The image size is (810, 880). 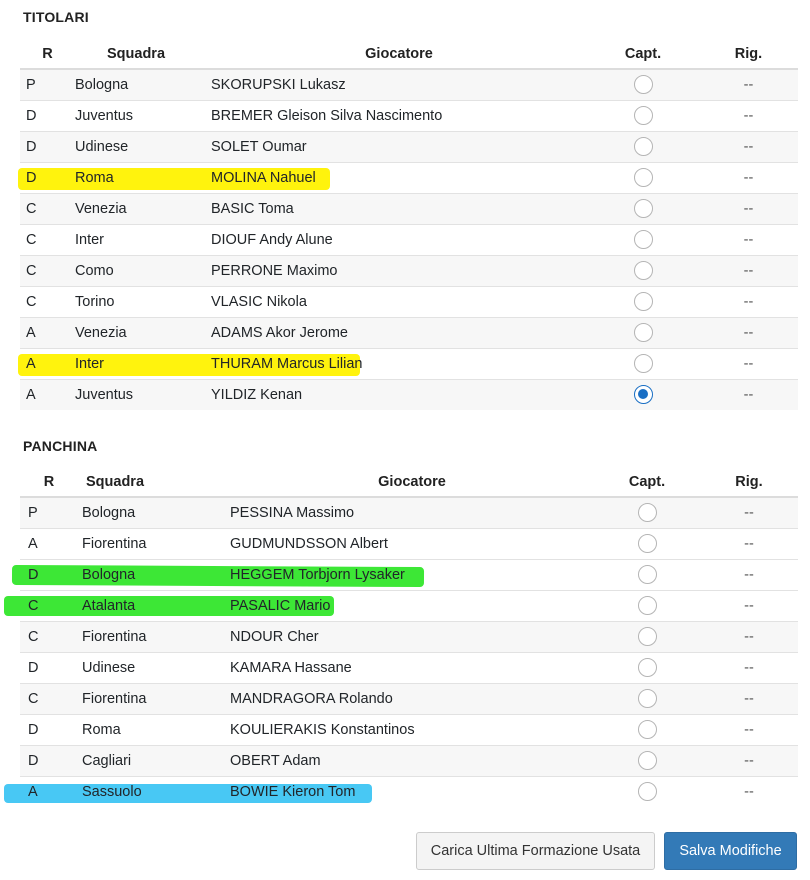 I want to click on player-row: D Udinese KAMARA Hassane --, so click(x=409, y=667).